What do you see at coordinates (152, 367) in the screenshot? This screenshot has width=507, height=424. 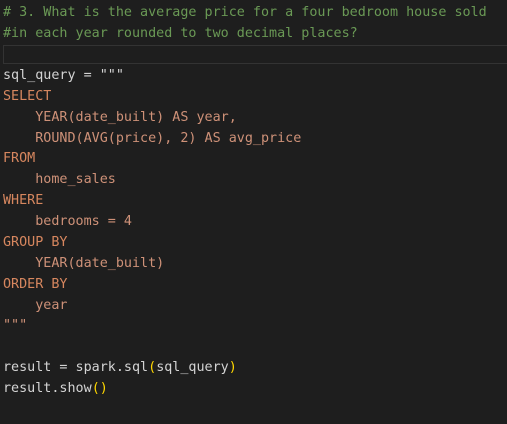 I see `open-paren: (` at bounding box center [152, 367].